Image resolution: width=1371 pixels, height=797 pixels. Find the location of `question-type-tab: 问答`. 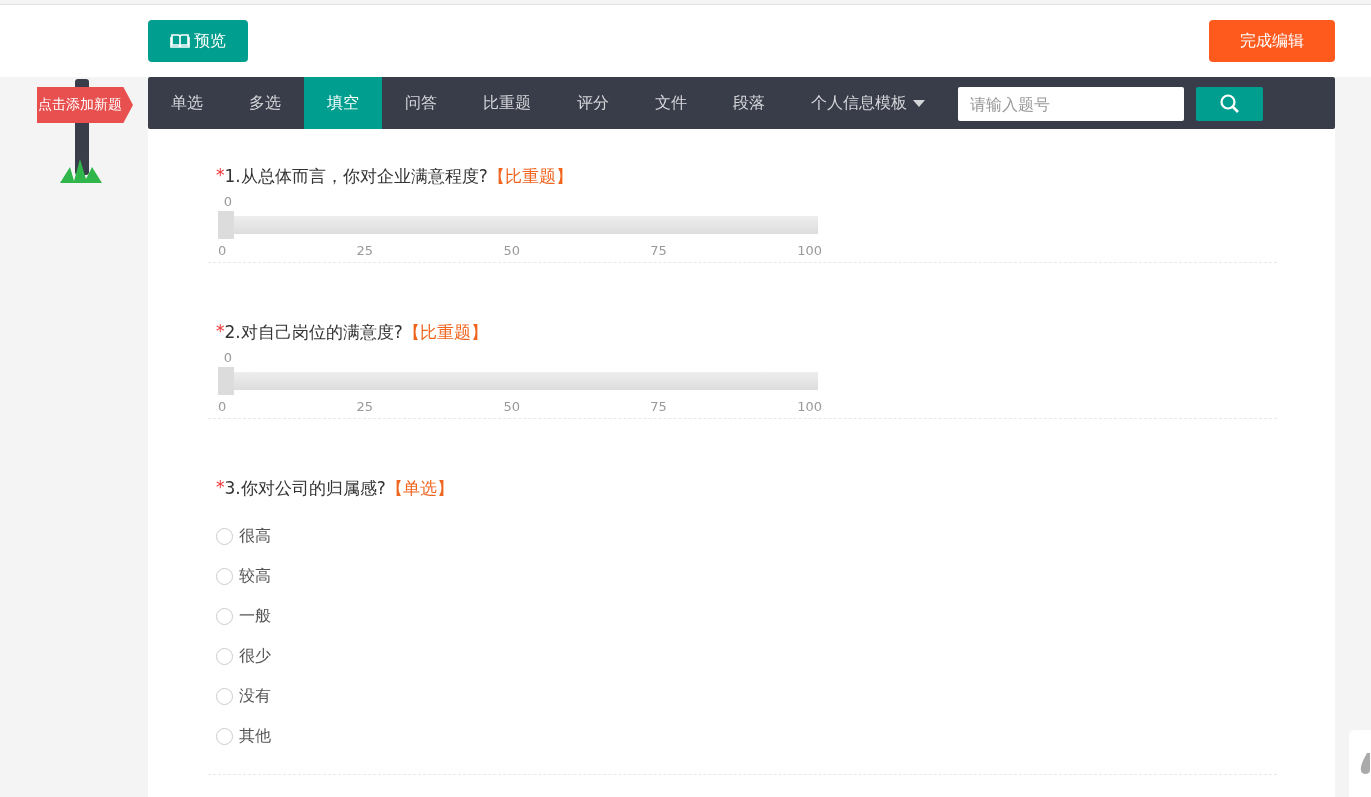

question-type-tab: 问答 is located at coordinates (421, 103).